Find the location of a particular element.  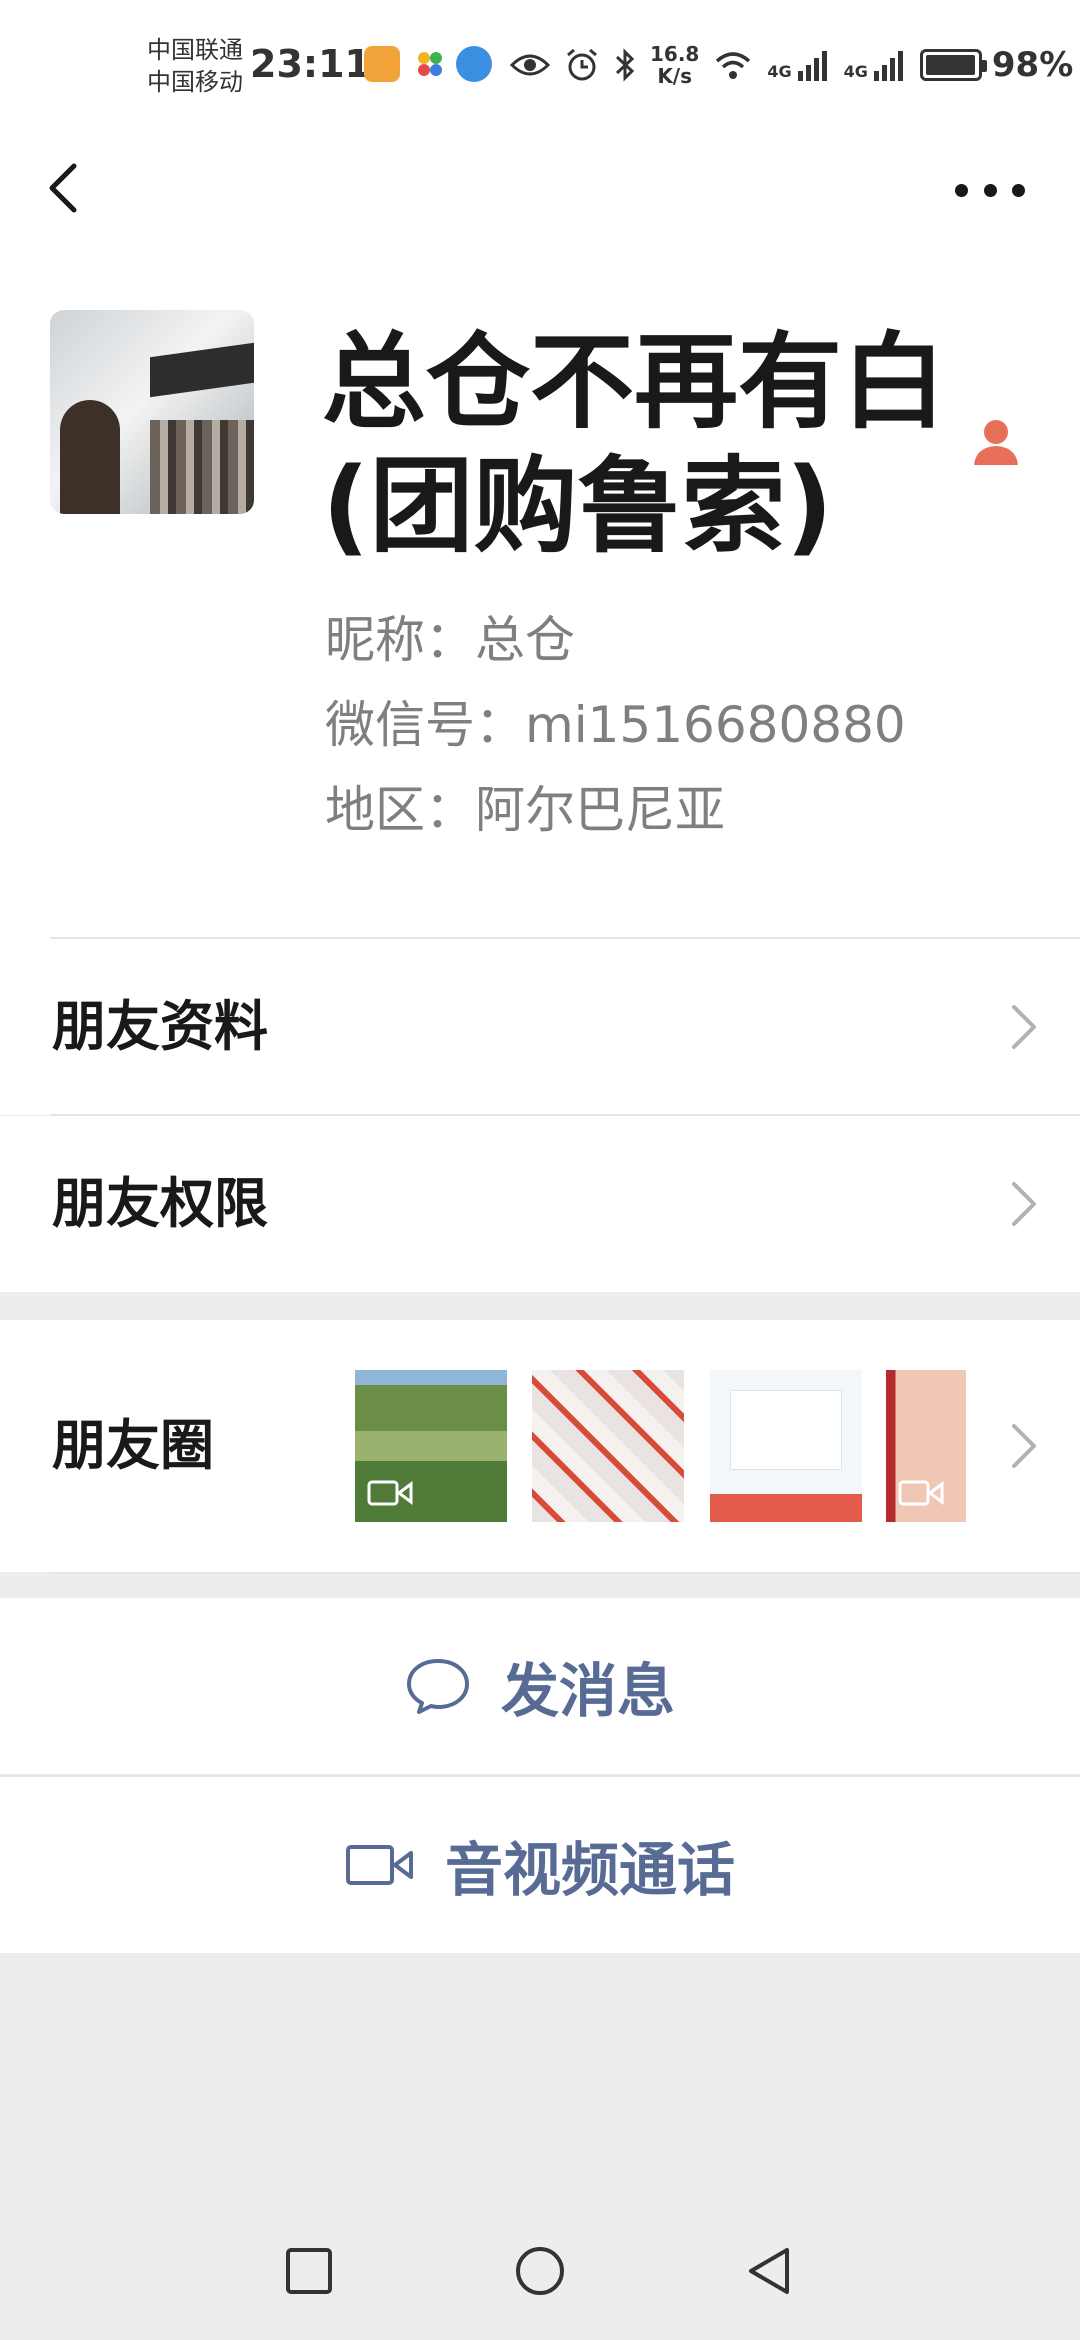

more-dots-icon is located at coordinates (961, 190).